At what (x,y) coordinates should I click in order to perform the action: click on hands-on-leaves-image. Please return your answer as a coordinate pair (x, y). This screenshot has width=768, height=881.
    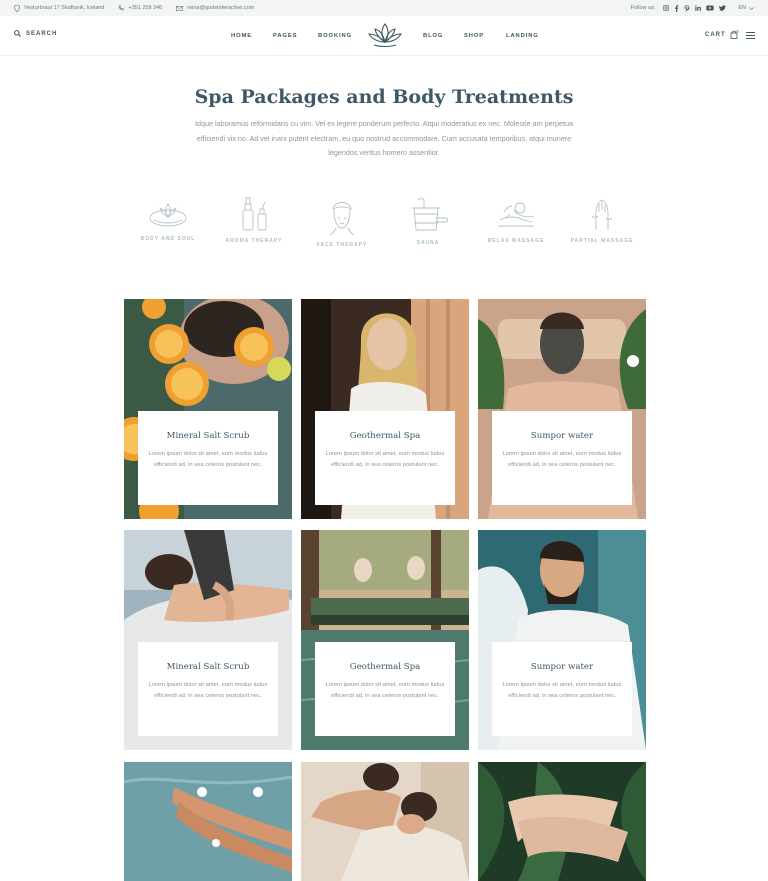
    Looking at the image, I should click on (562, 821).